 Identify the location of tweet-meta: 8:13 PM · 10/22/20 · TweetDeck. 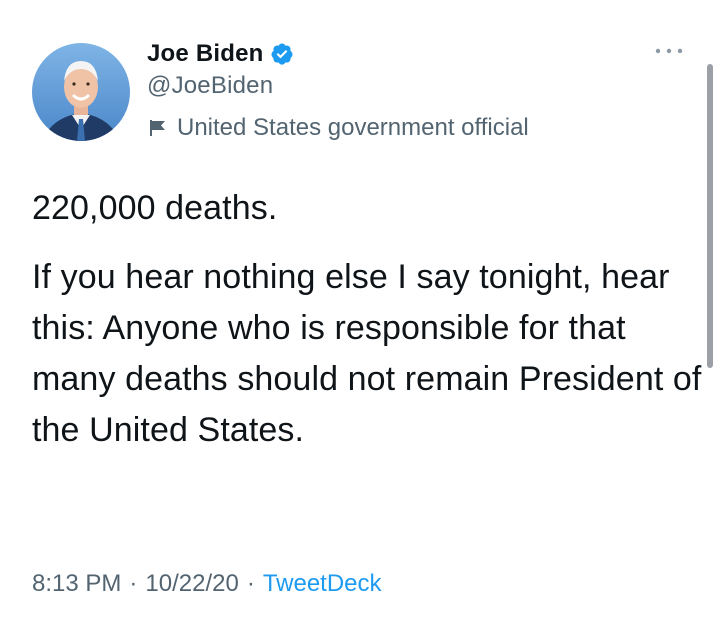
(207, 584).